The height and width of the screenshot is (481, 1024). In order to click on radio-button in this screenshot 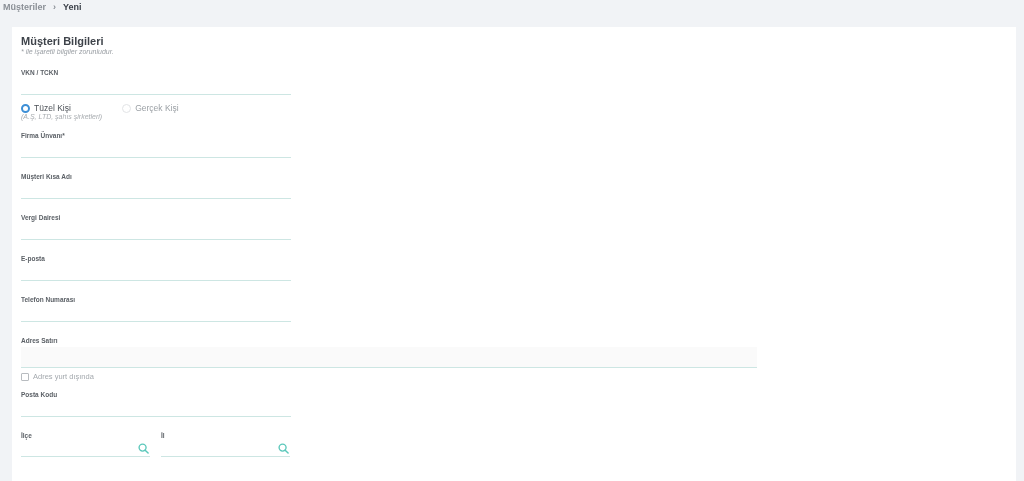, I will do `click(25, 108)`.